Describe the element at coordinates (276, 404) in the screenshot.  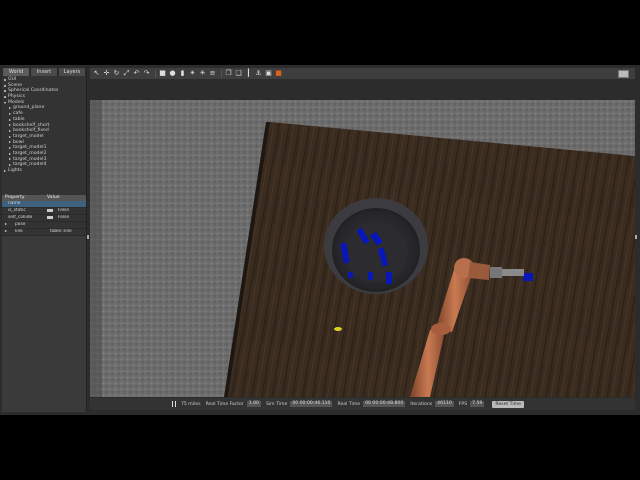
I see `sim-time-label: Sim Time` at that location.